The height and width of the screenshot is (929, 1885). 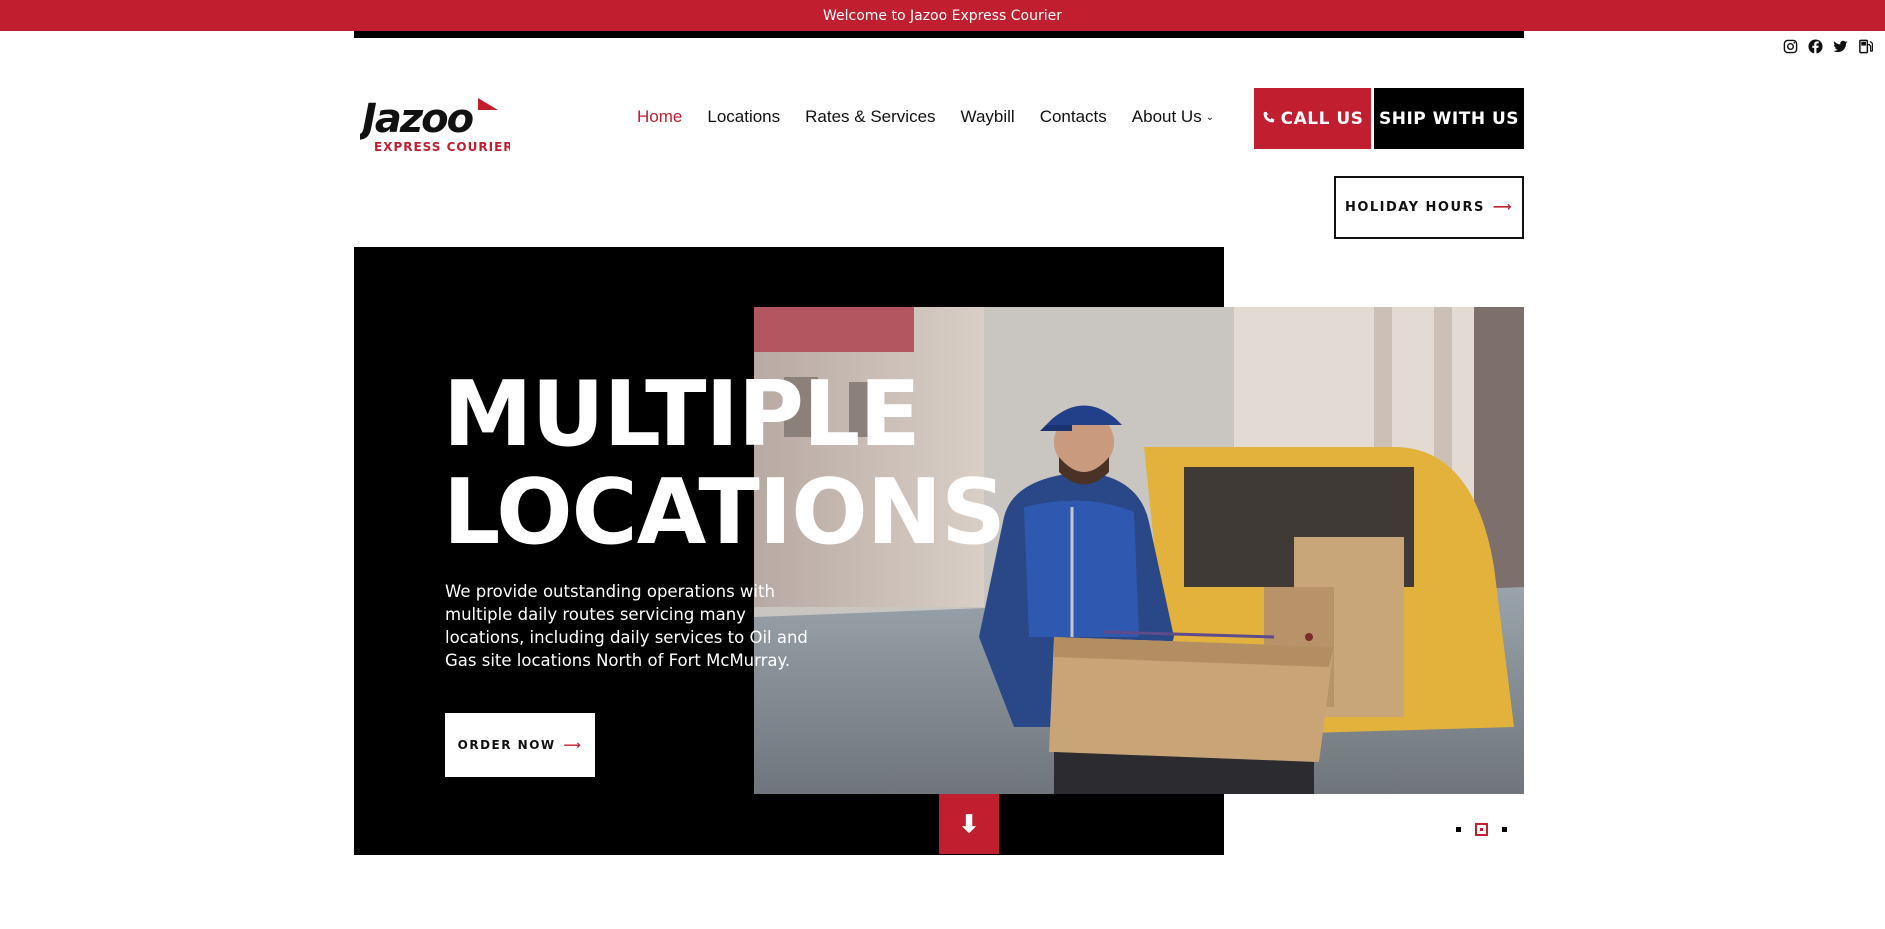 What do you see at coordinates (1815, 46) in the screenshot?
I see `facebook-icon` at bounding box center [1815, 46].